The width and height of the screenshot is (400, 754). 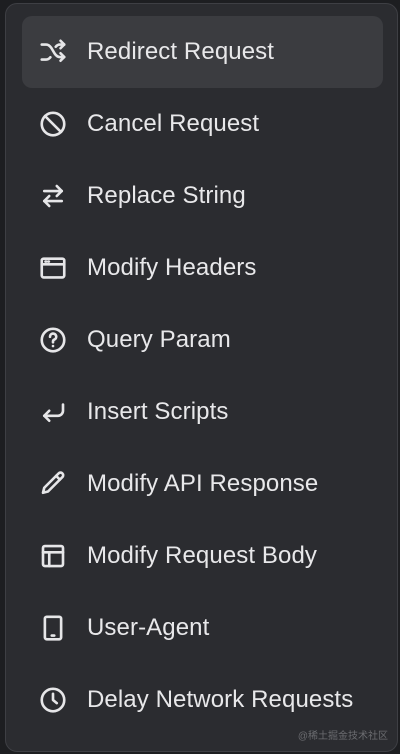 What do you see at coordinates (53, 52) in the screenshot?
I see `shuffle-icon` at bounding box center [53, 52].